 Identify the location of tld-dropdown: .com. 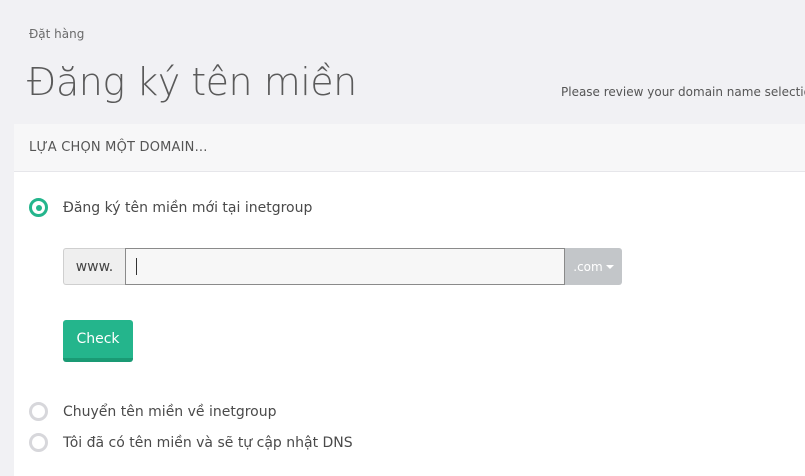
(593, 266).